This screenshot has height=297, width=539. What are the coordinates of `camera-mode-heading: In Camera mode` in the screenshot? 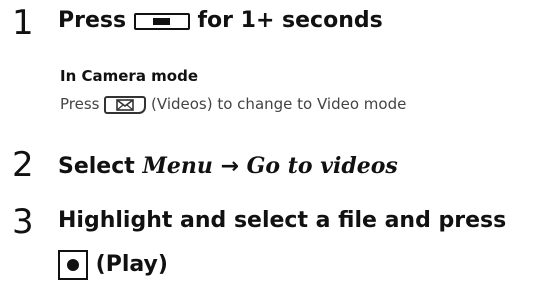 It's located at (129, 76).